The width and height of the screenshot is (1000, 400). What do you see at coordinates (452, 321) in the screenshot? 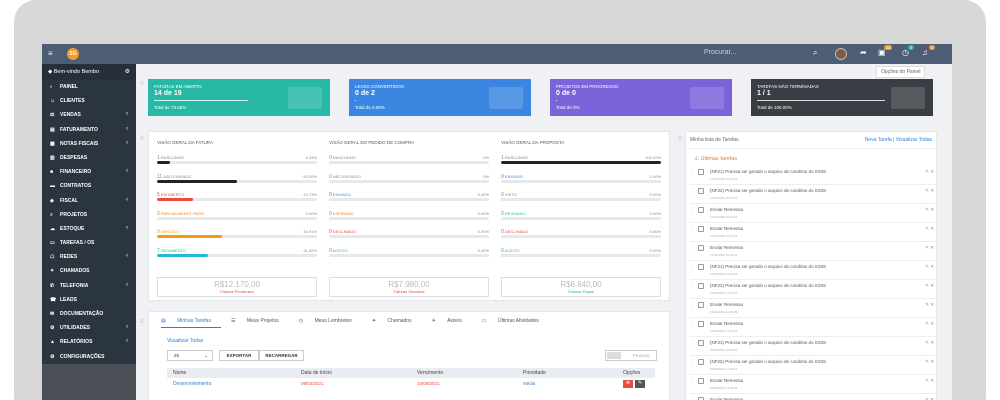
I see `tab-4: ✈ Avisos` at bounding box center [452, 321].